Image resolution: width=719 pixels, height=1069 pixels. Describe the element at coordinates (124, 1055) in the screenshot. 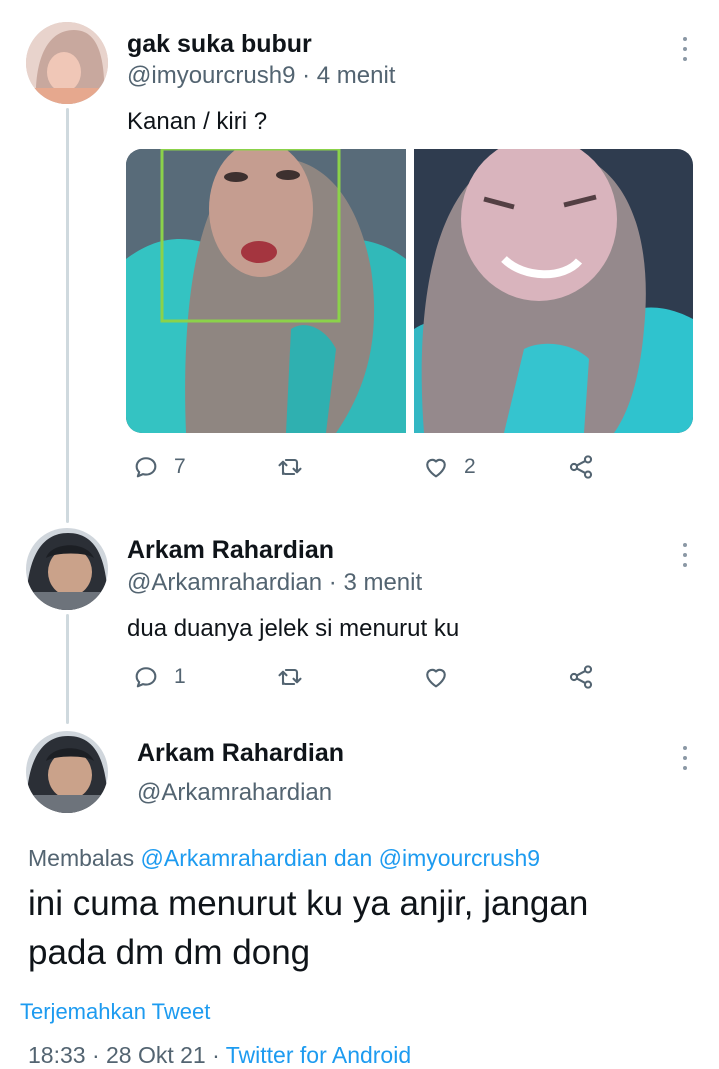

I see `tweet-timestamp: 18:33 · 28 Okt 21 ·` at that location.